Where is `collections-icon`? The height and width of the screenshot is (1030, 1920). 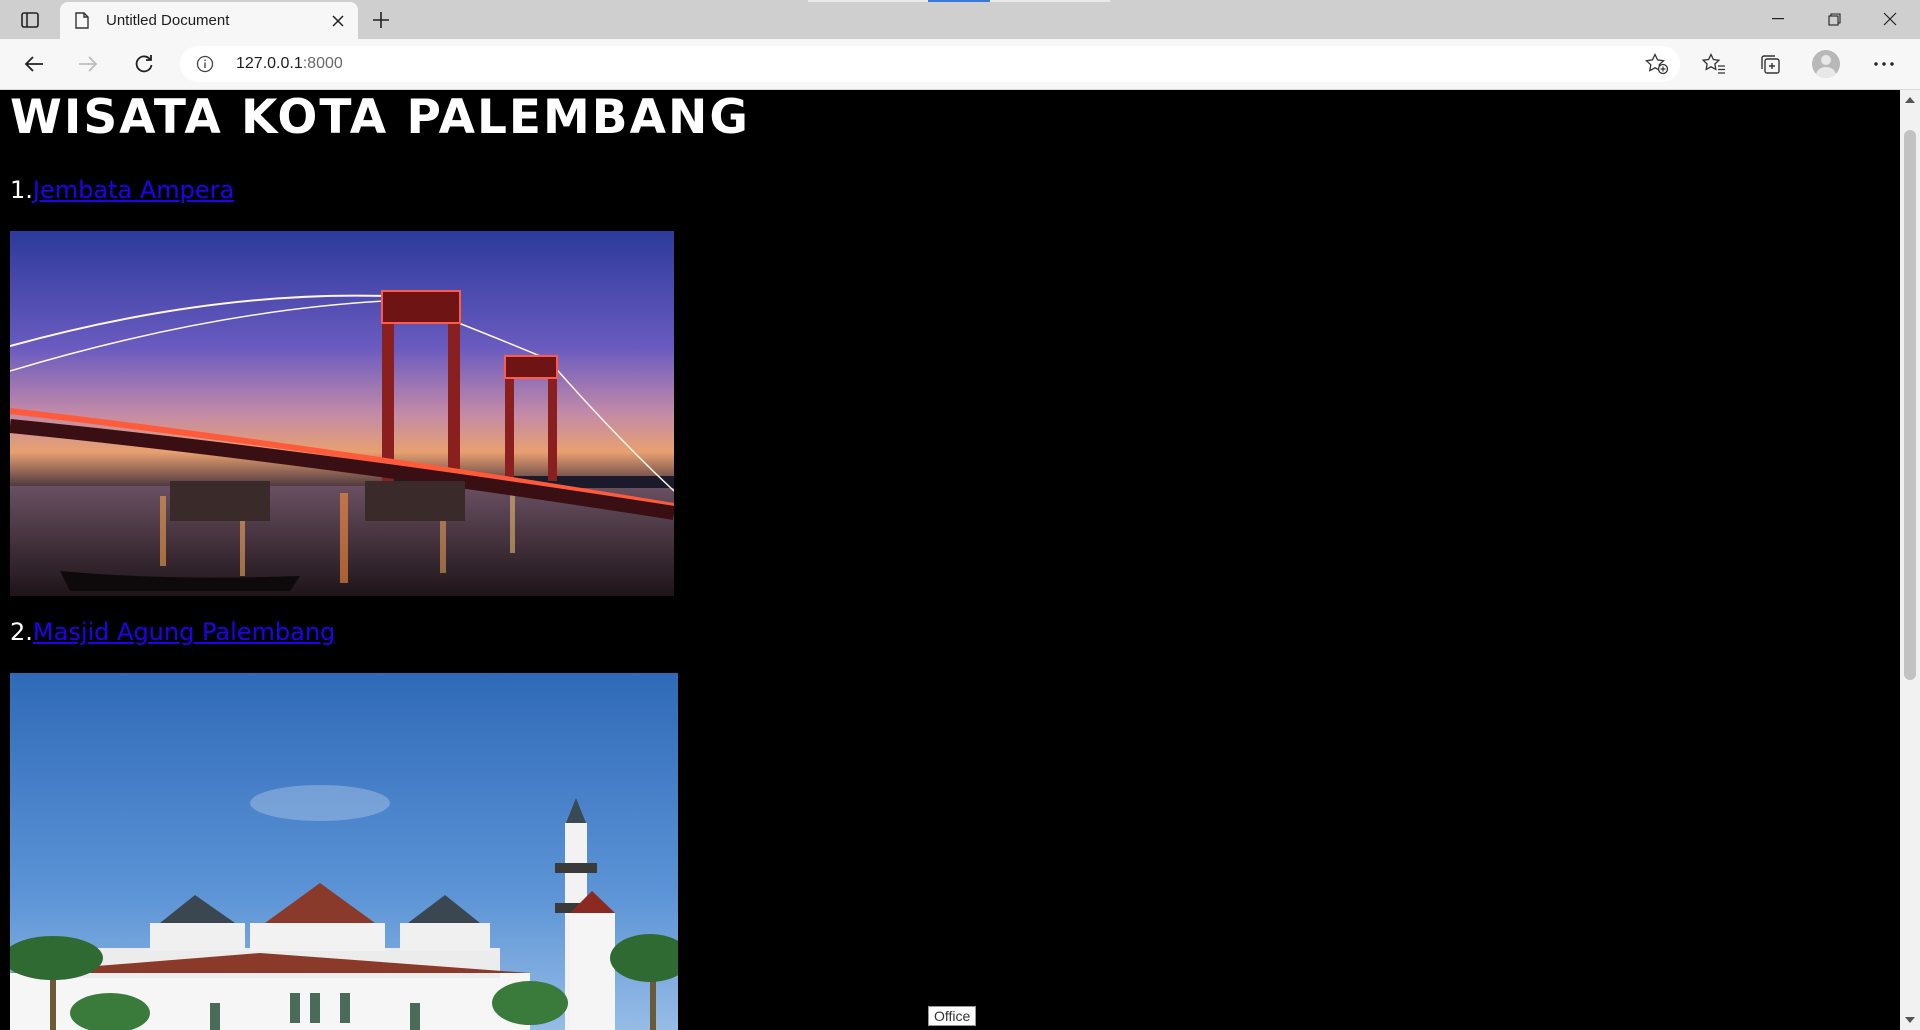
collections-icon is located at coordinates (1770, 64).